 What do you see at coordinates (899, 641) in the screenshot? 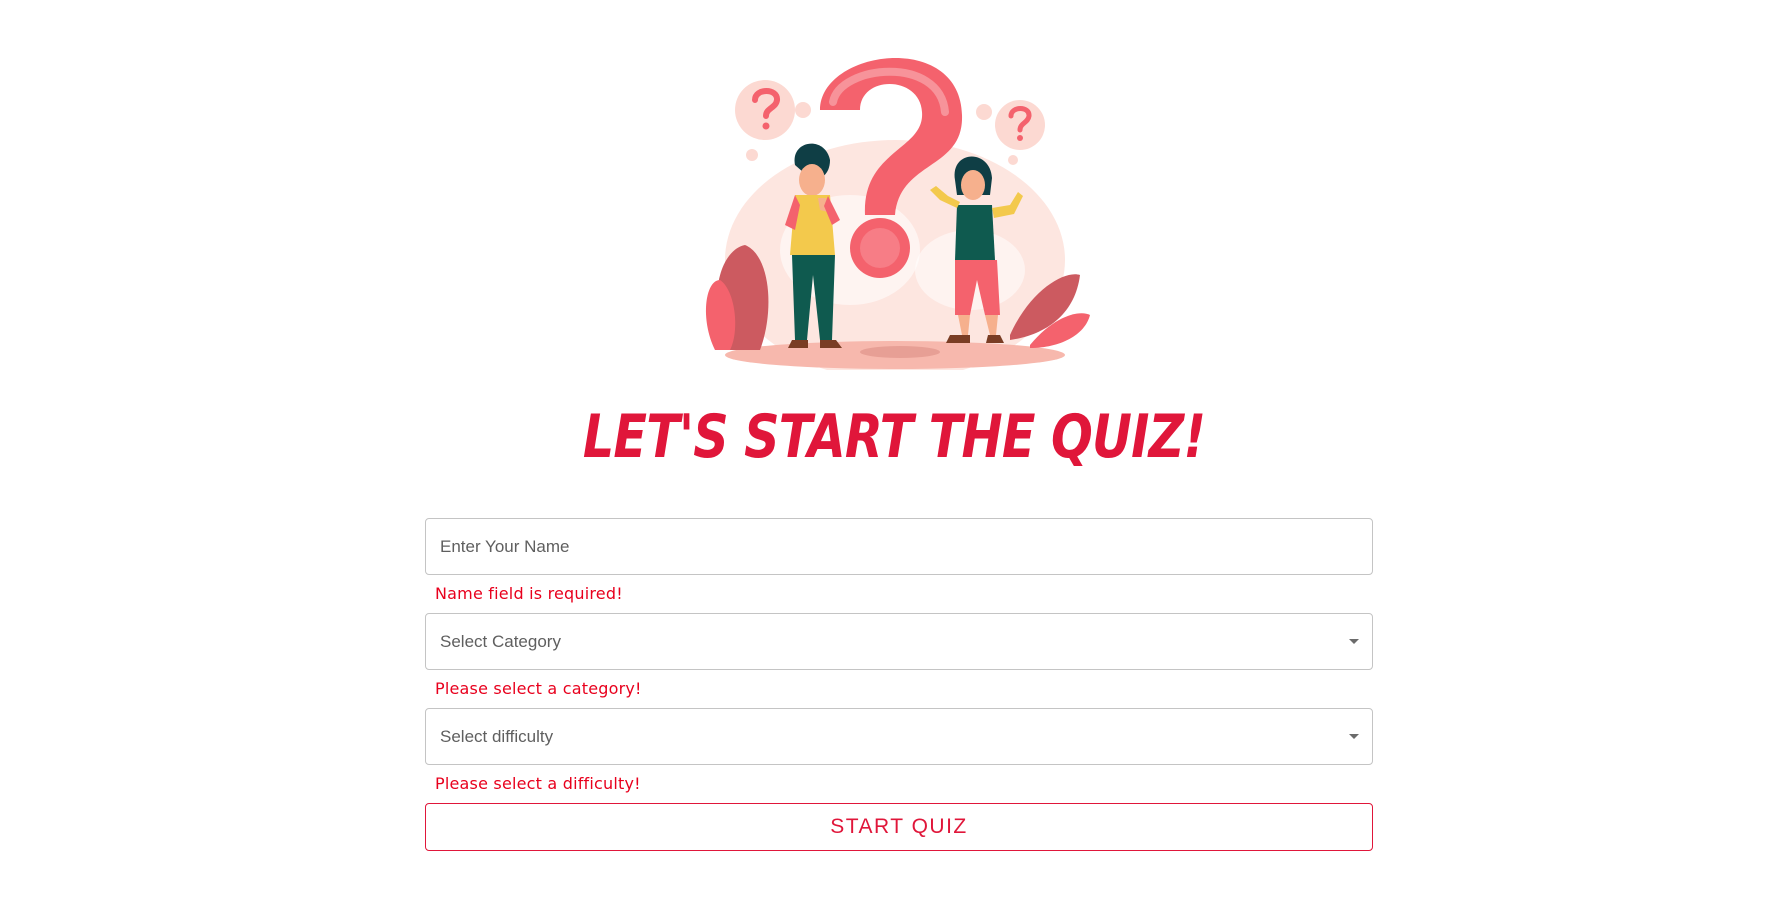
I see `category-select: Select Category` at bounding box center [899, 641].